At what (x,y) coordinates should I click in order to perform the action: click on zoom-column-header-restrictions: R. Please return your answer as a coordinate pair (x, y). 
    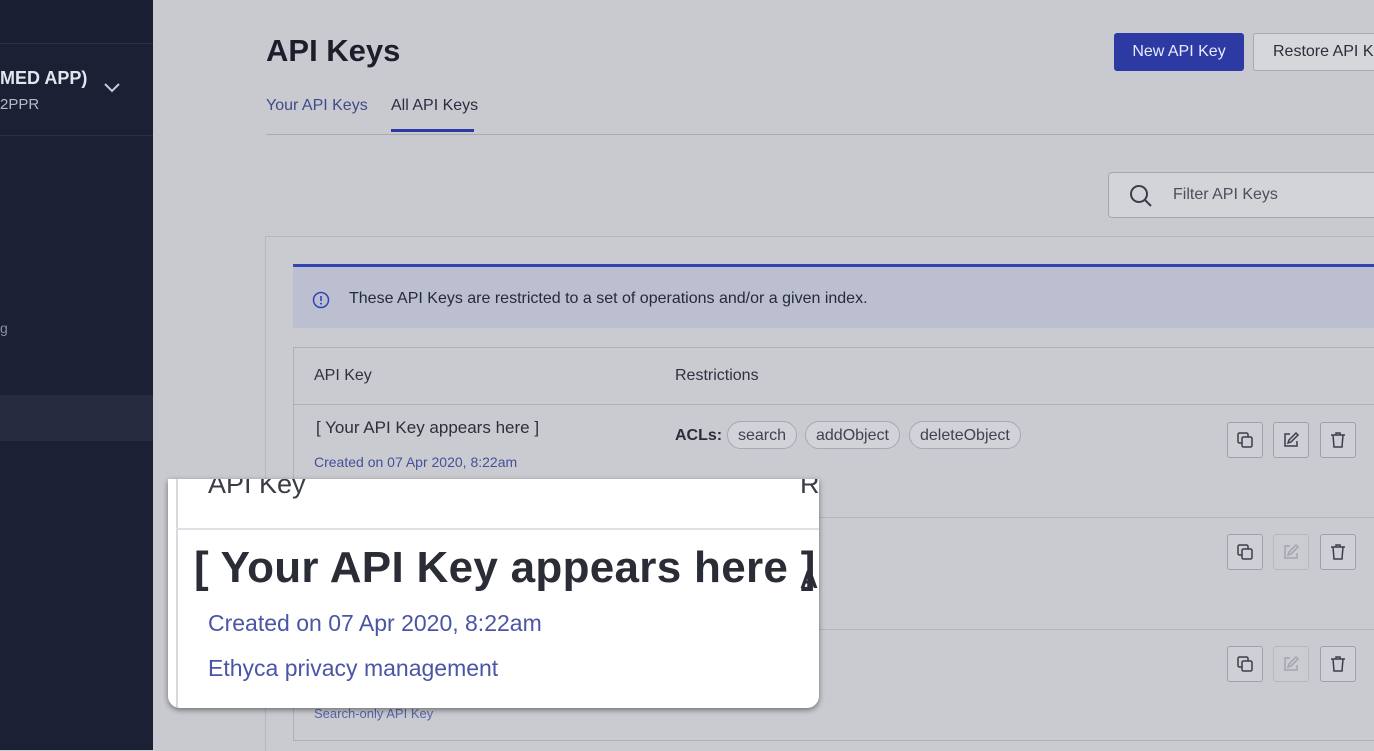
    Looking at the image, I should click on (809, 489).